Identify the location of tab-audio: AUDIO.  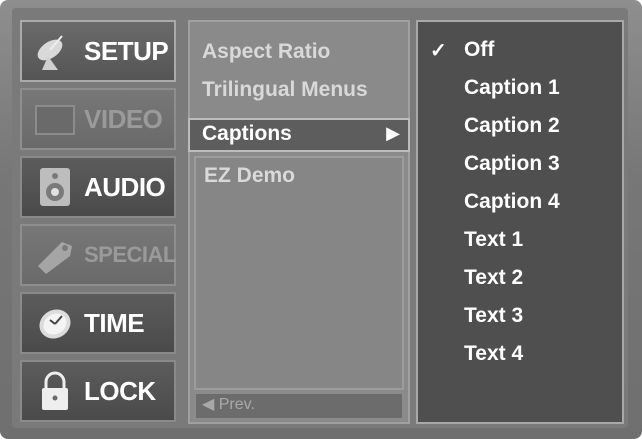
(98, 187).